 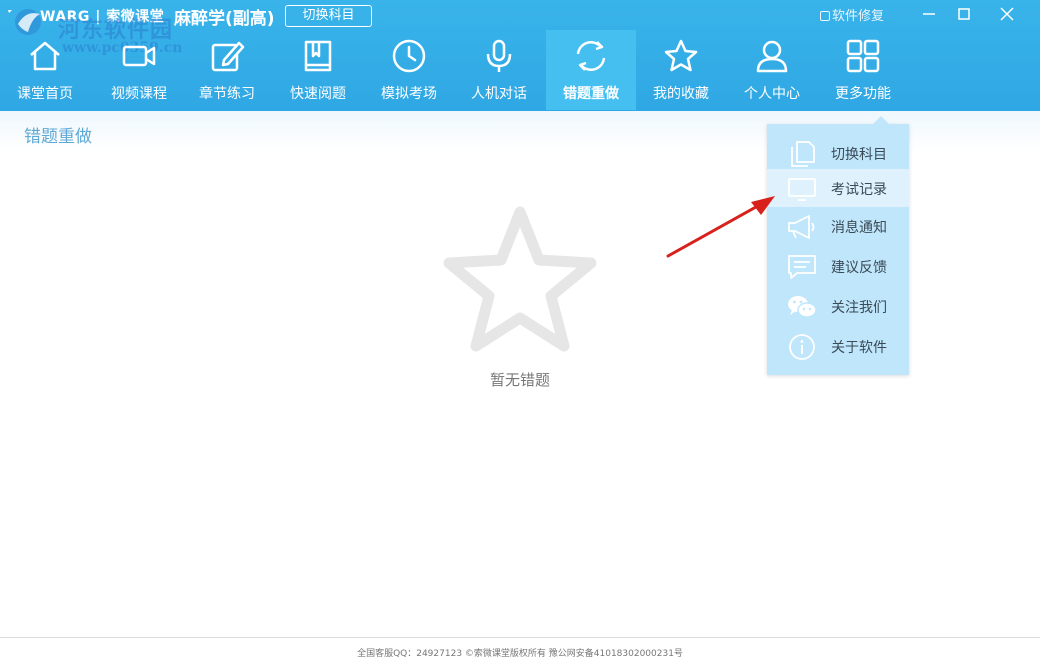 What do you see at coordinates (318, 94) in the screenshot?
I see `nav-label: 快速阅题` at bounding box center [318, 94].